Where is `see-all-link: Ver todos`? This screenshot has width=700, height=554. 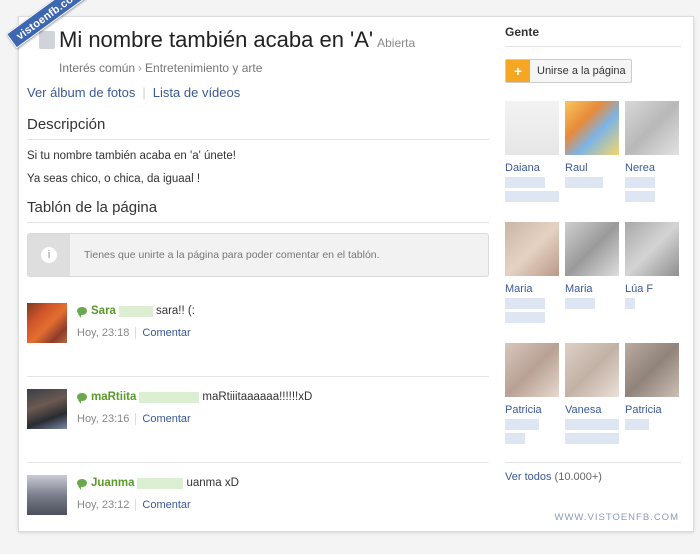
see-all-link: Ver todos is located at coordinates (528, 477).